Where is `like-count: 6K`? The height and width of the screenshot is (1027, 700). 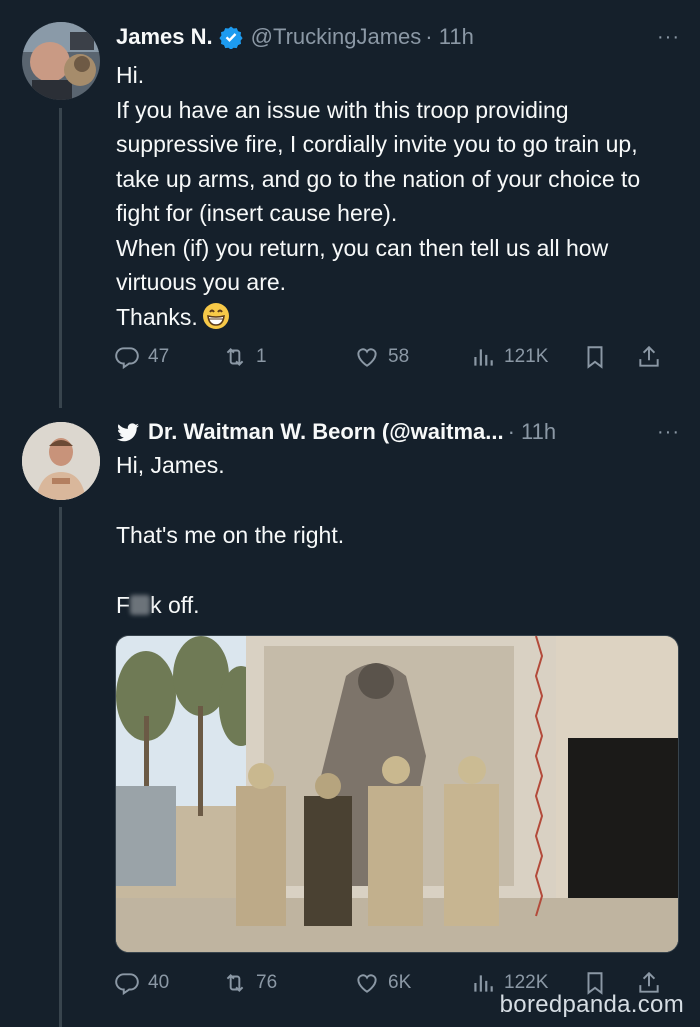 like-count: 6K is located at coordinates (400, 982).